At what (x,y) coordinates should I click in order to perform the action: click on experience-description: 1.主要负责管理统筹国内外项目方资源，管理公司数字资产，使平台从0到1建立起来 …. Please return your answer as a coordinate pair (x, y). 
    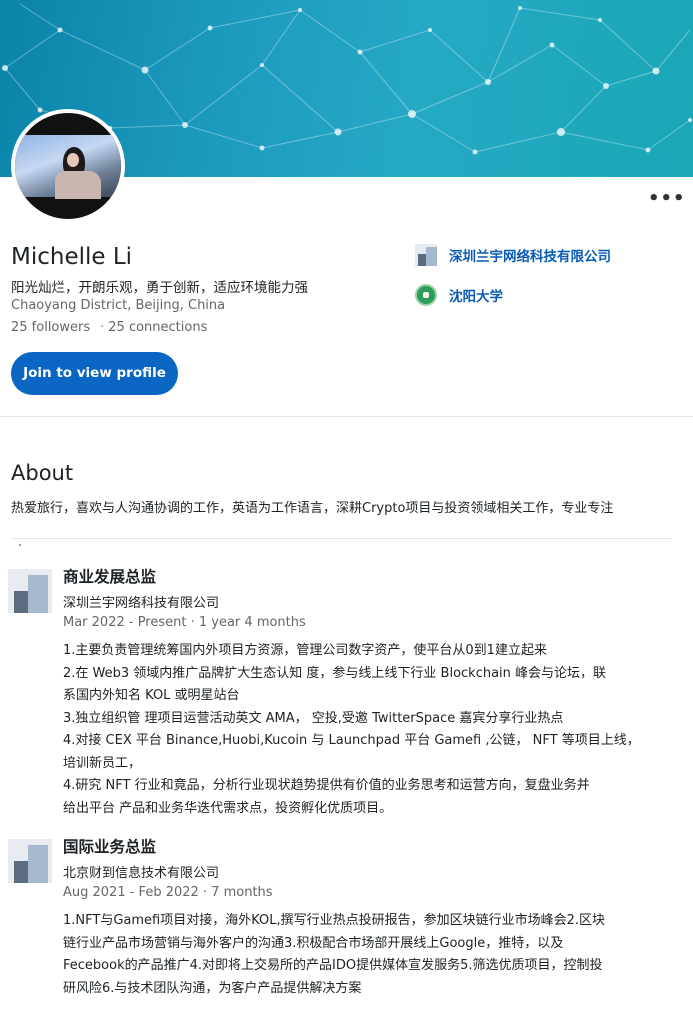
    Looking at the image, I should click on (358, 730).